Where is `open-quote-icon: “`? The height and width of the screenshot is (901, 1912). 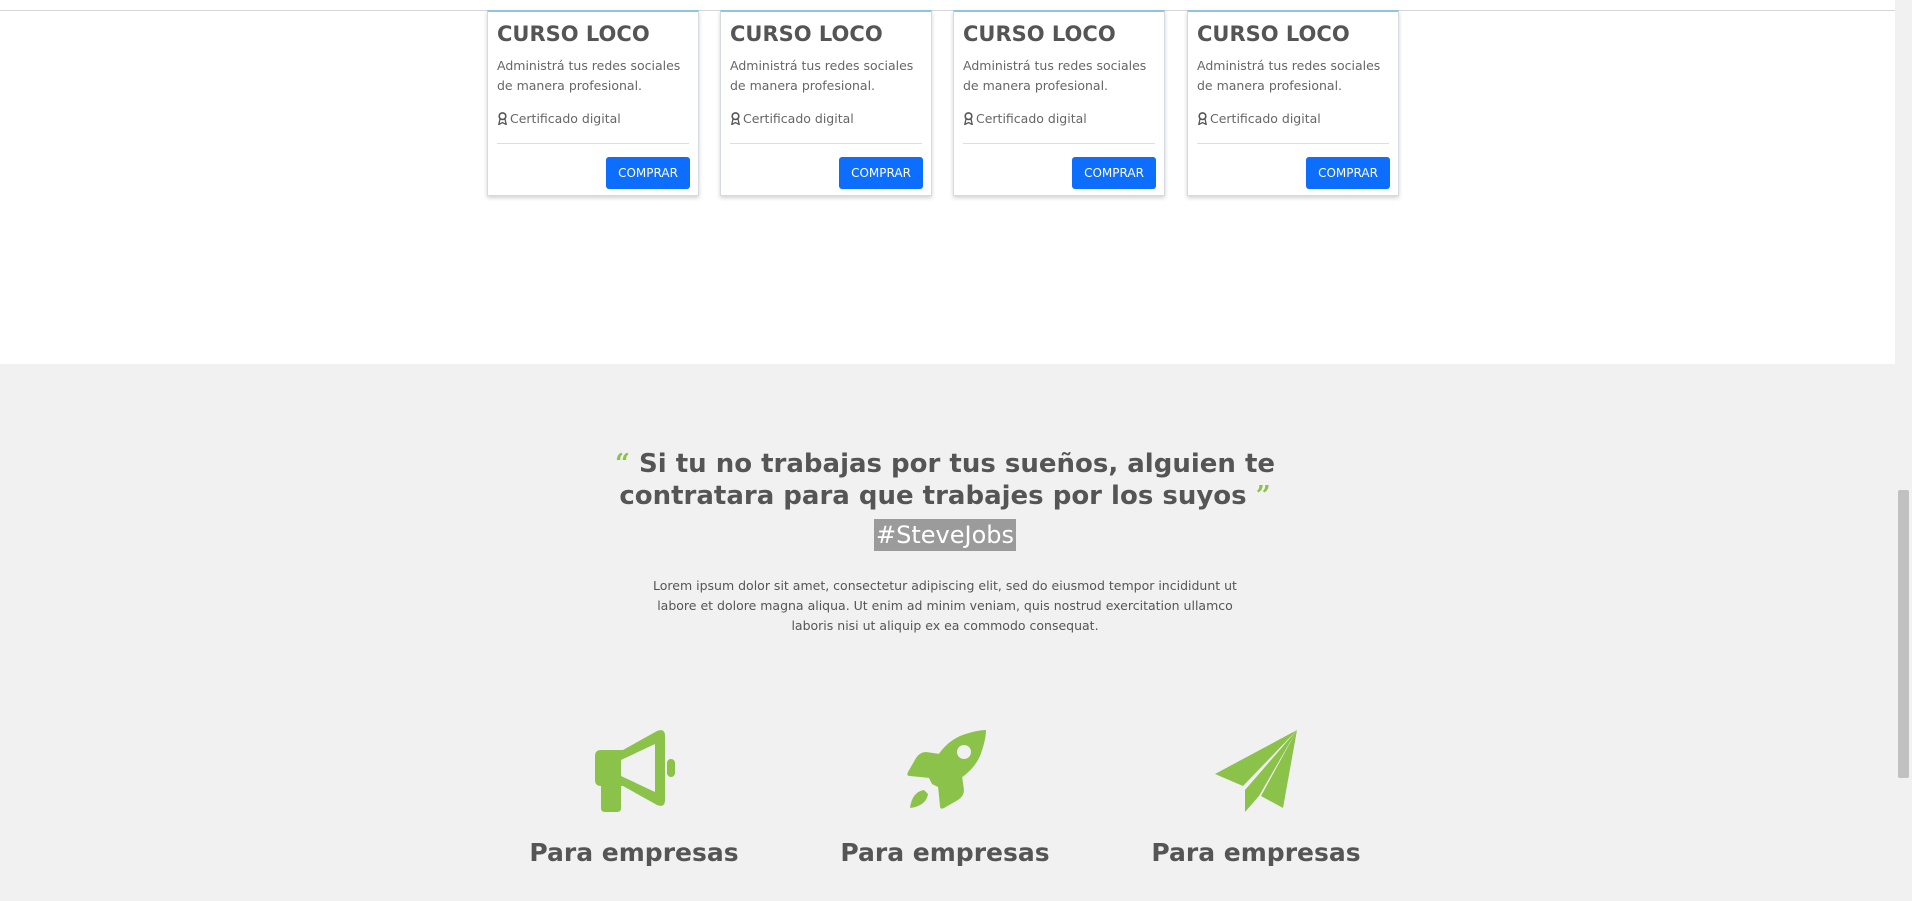 open-quote-icon: “ is located at coordinates (622, 464).